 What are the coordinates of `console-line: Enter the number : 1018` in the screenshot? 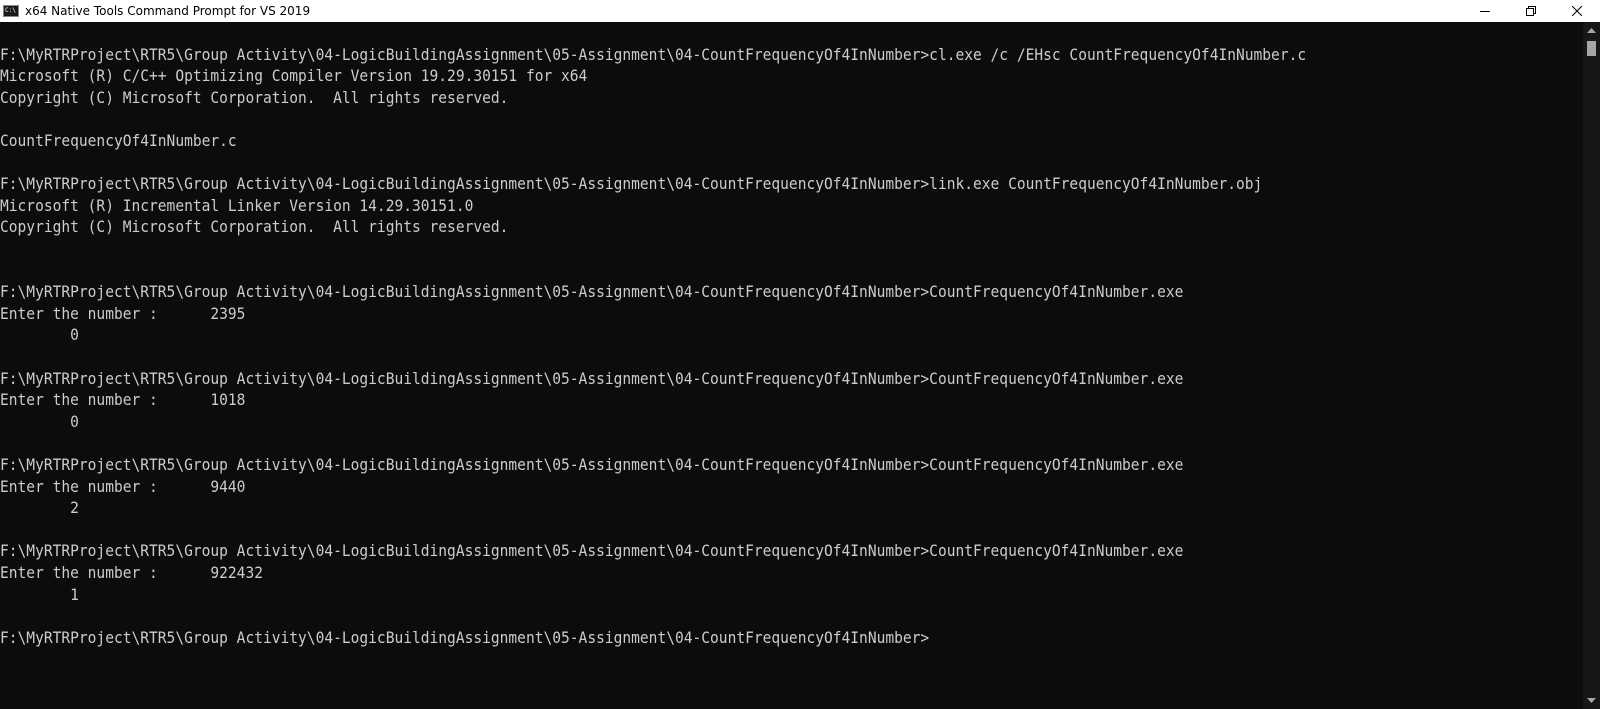 It's located at (123, 400).